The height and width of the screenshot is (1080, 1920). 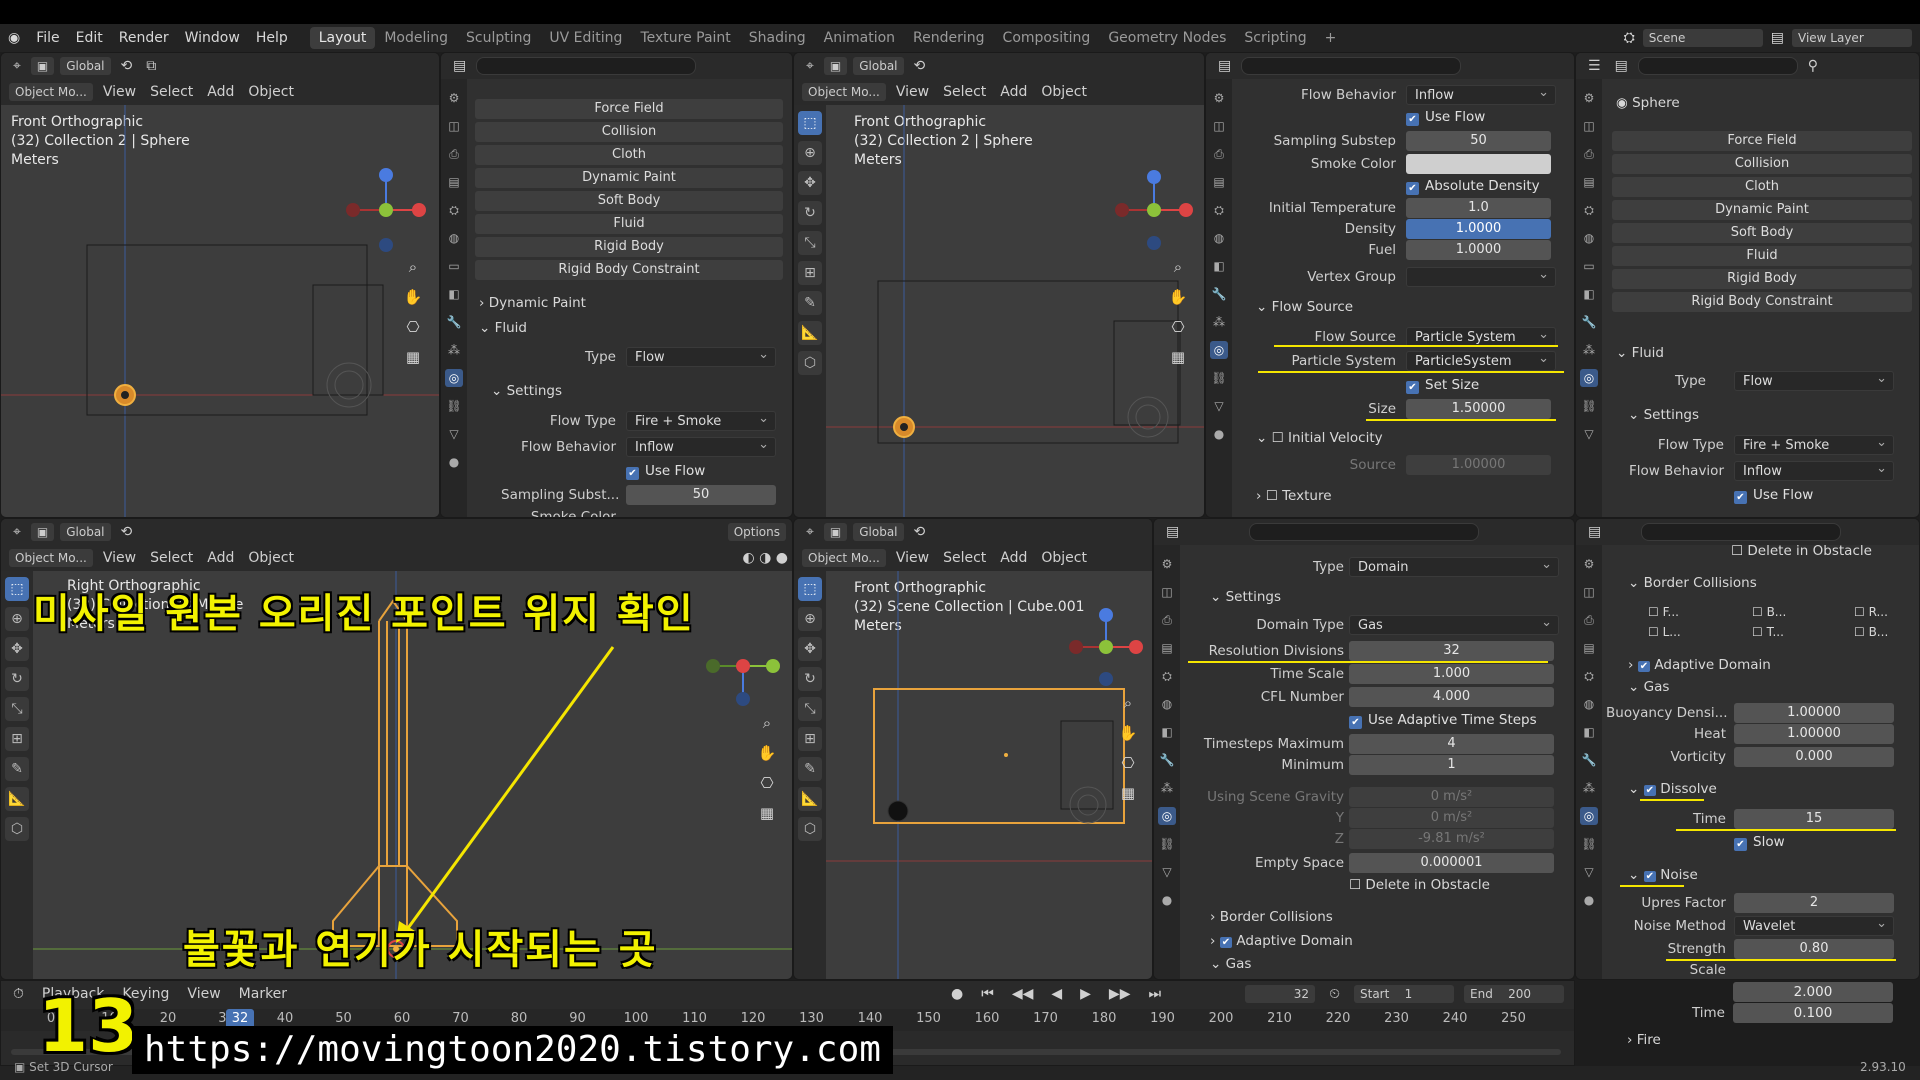 What do you see at coordinates (1759, 842) in the screenshot?
I see `slow-checkbox: Slow` at bounding box center [1759, 842].